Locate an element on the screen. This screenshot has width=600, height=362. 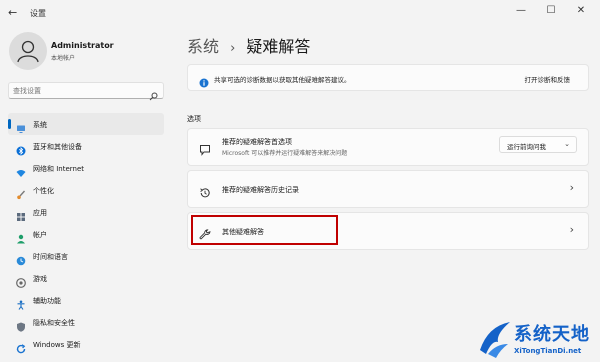
history-icon is located at coordinates (205, 193).